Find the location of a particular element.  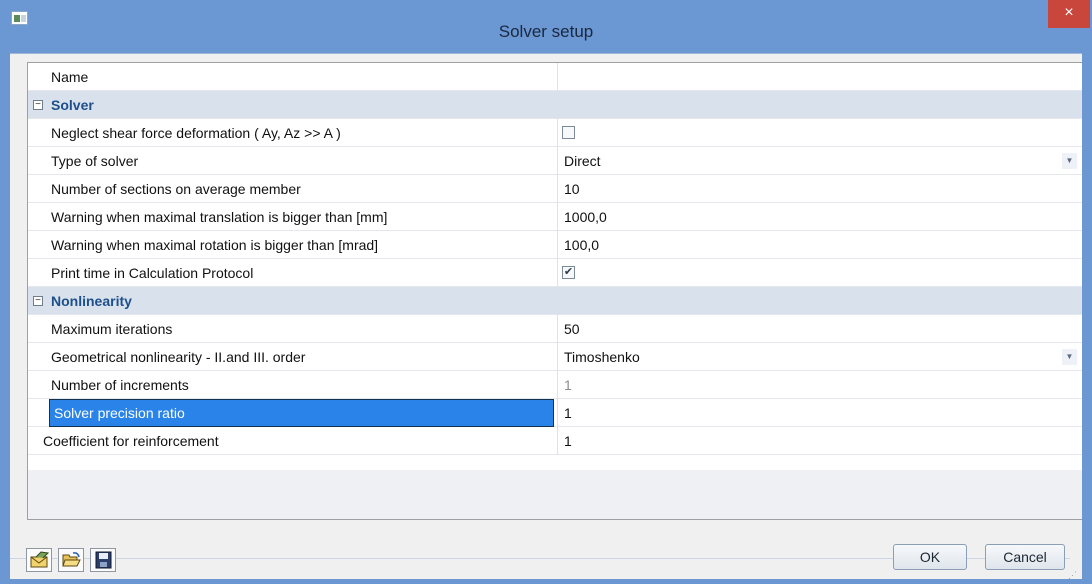

geom-nonlinearity-select: Timoshenko ▼ is located at coordinates (819, 357).